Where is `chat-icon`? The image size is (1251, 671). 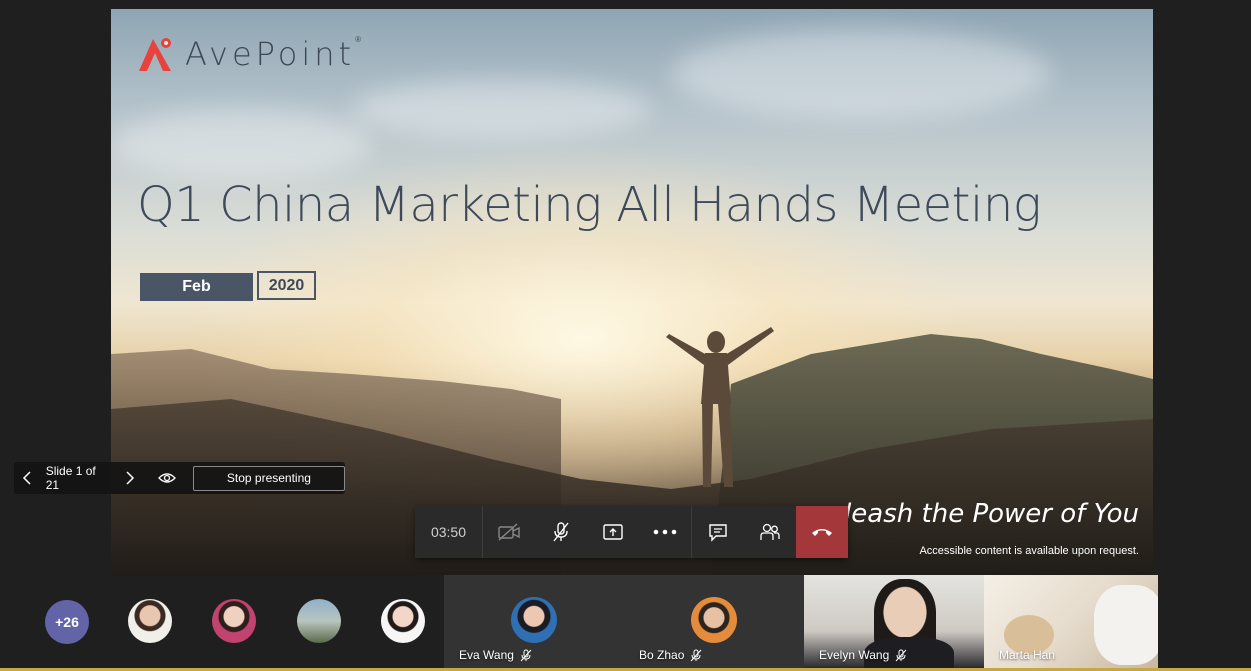 chat-icon is located at coordinates (718, 533).